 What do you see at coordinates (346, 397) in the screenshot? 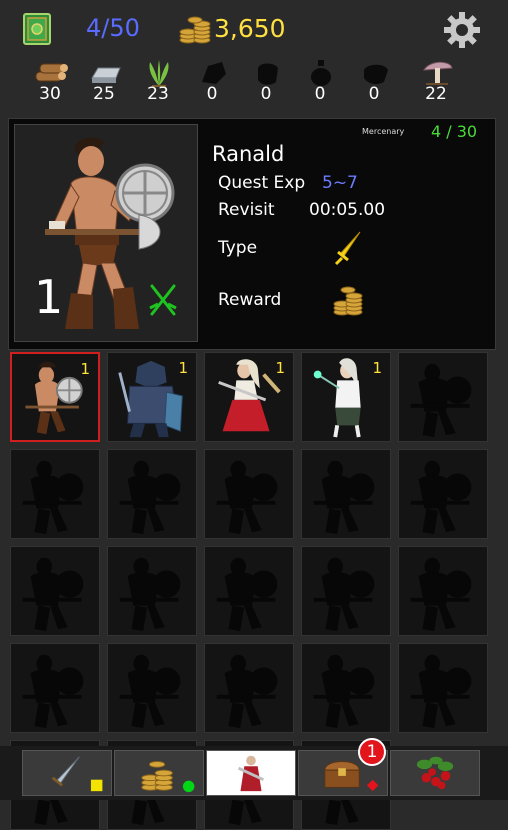
I see `roster-slot-mage-girl: 1` at bounding box center [346, 397].